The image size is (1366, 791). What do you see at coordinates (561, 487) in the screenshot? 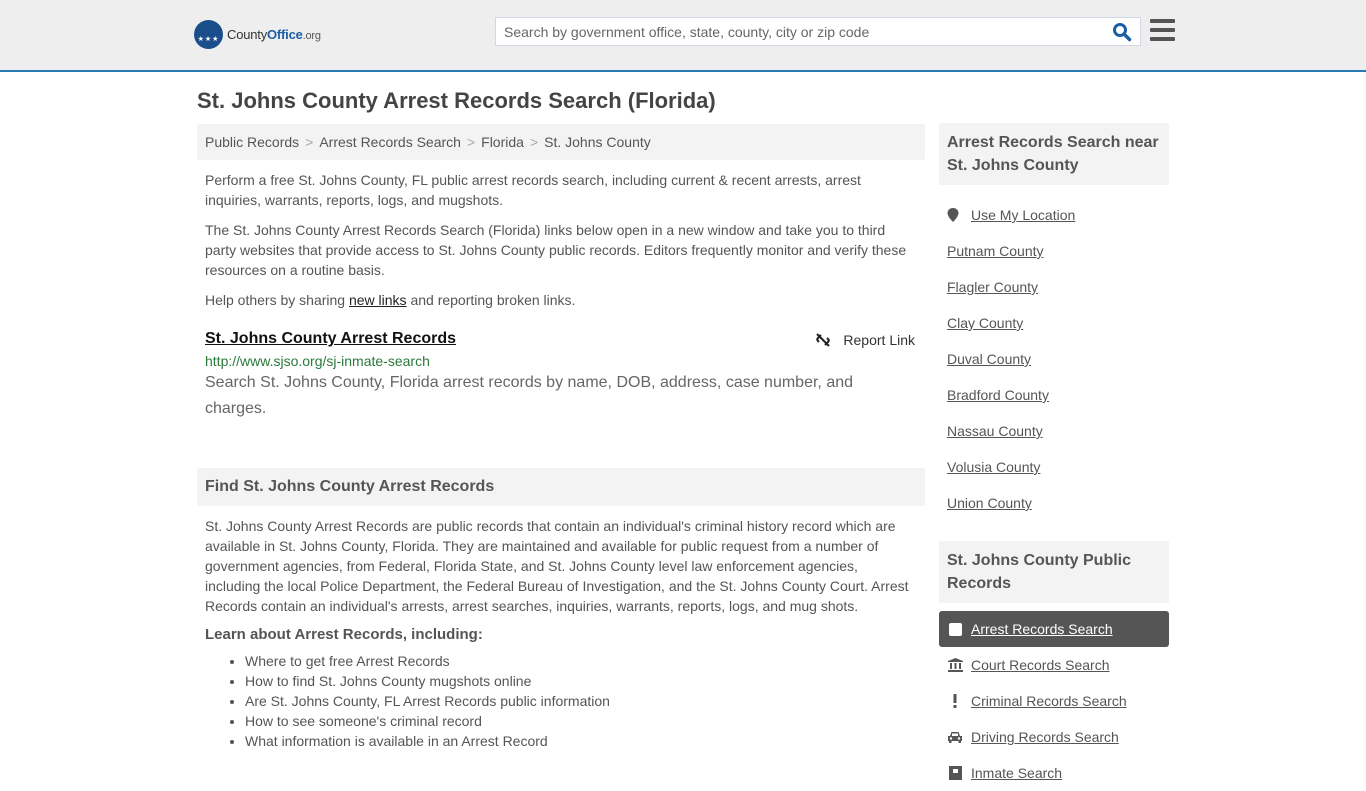
I see `find-section-heading: Find St. Johns County Arrest Records` at bounding box center [561, 487].